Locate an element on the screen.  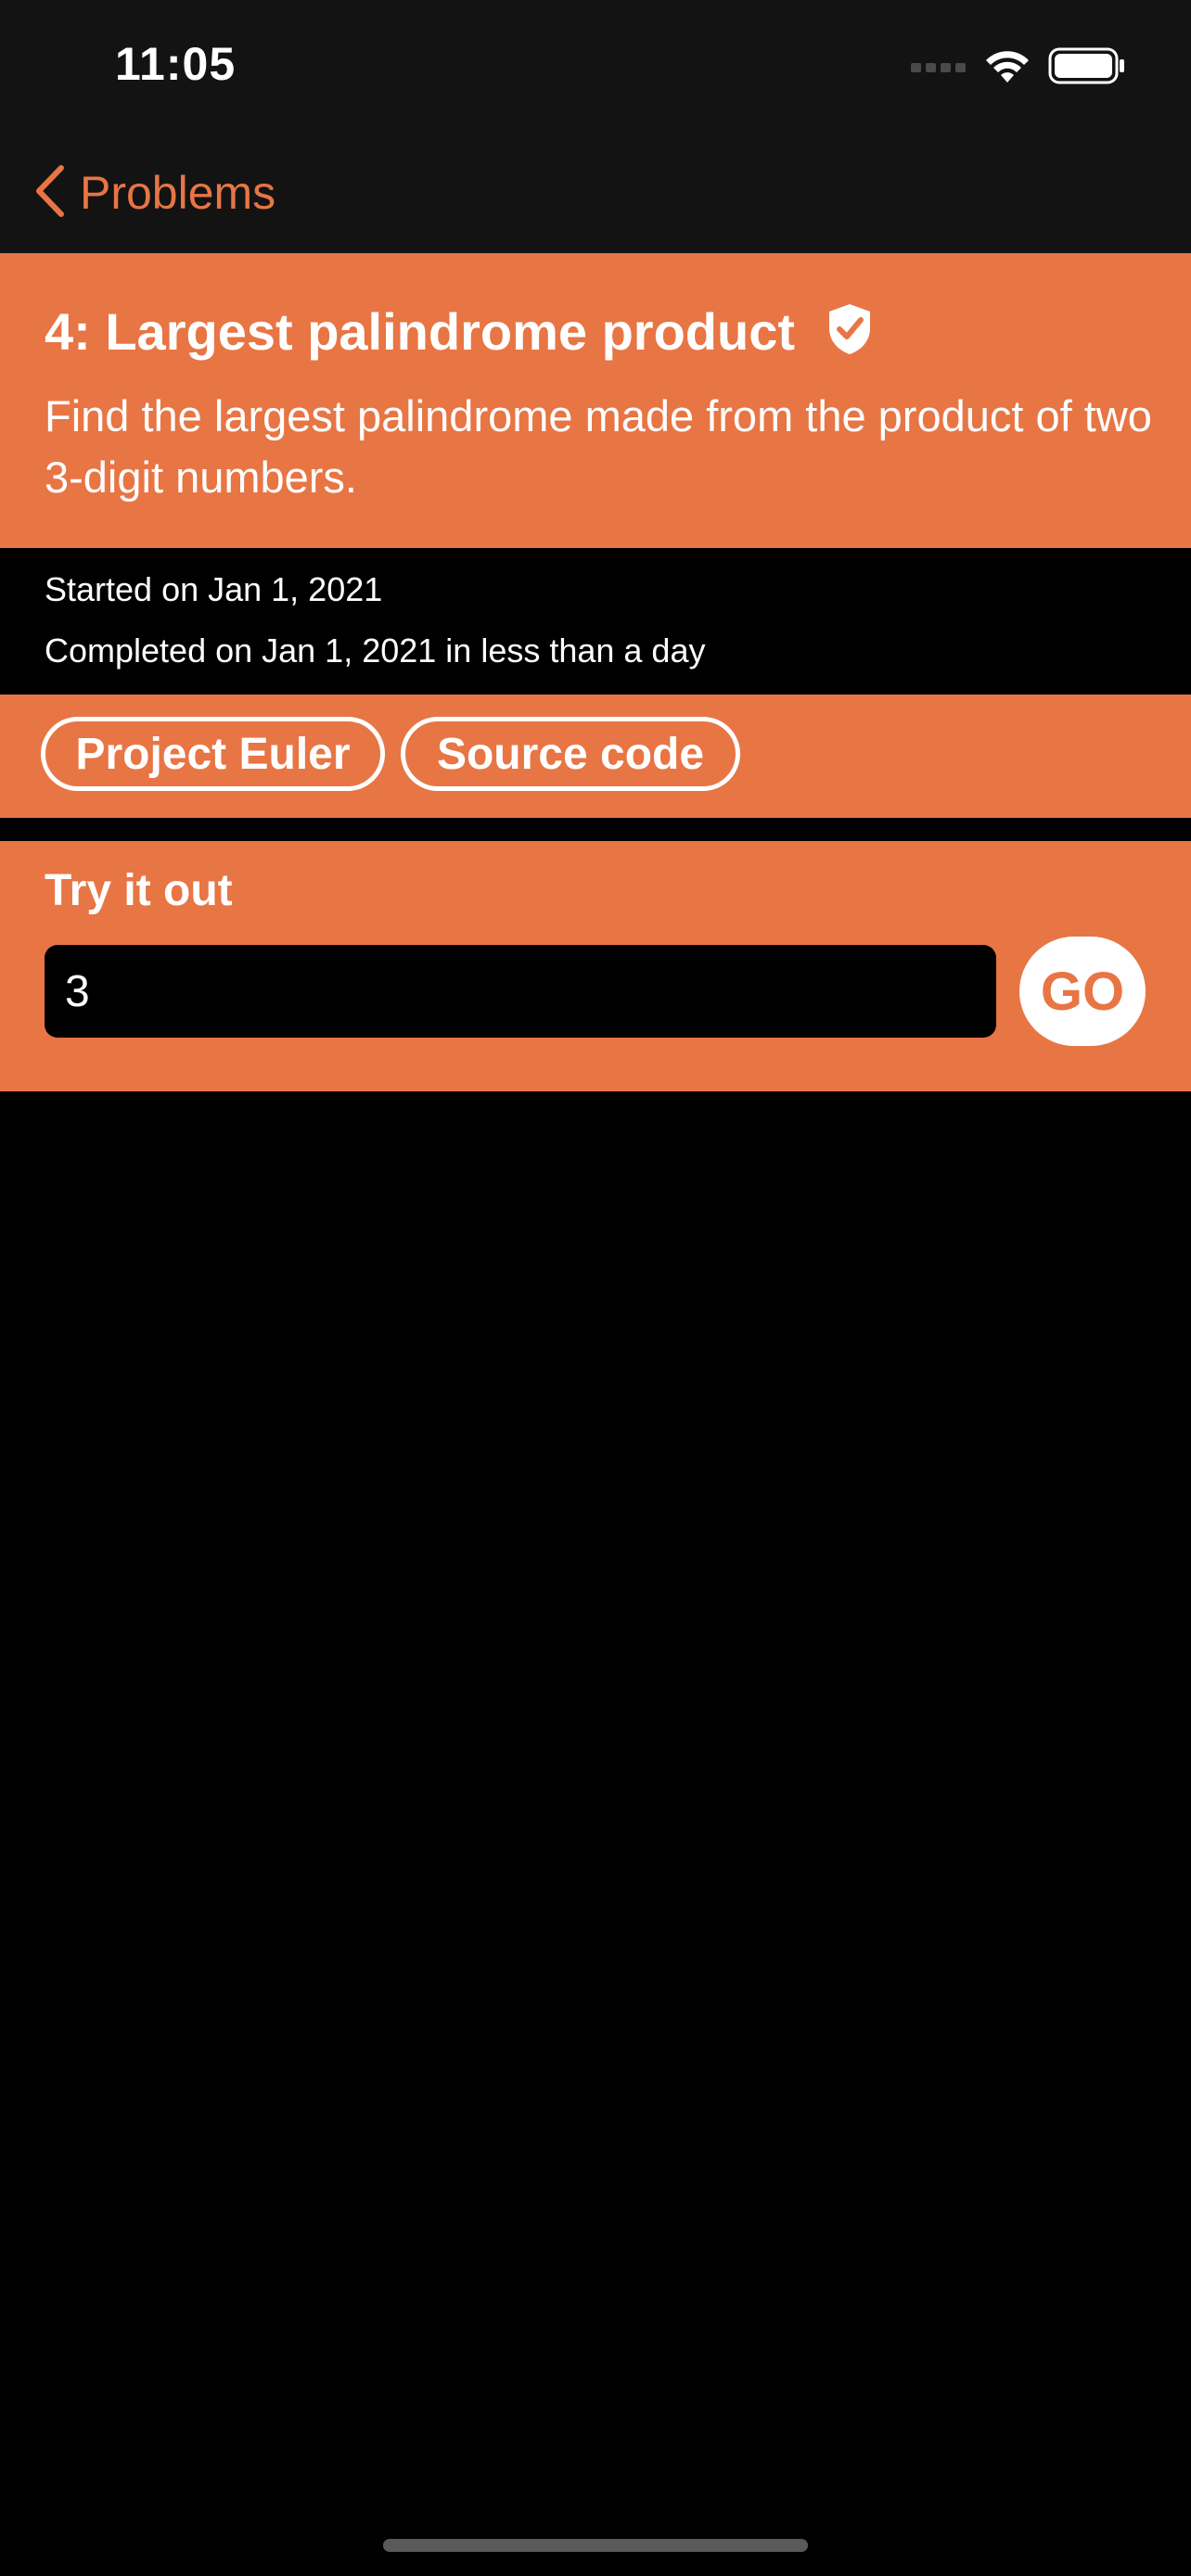
started-date: Started on Jan 1, 2021 is located at coordinates (214, 589).